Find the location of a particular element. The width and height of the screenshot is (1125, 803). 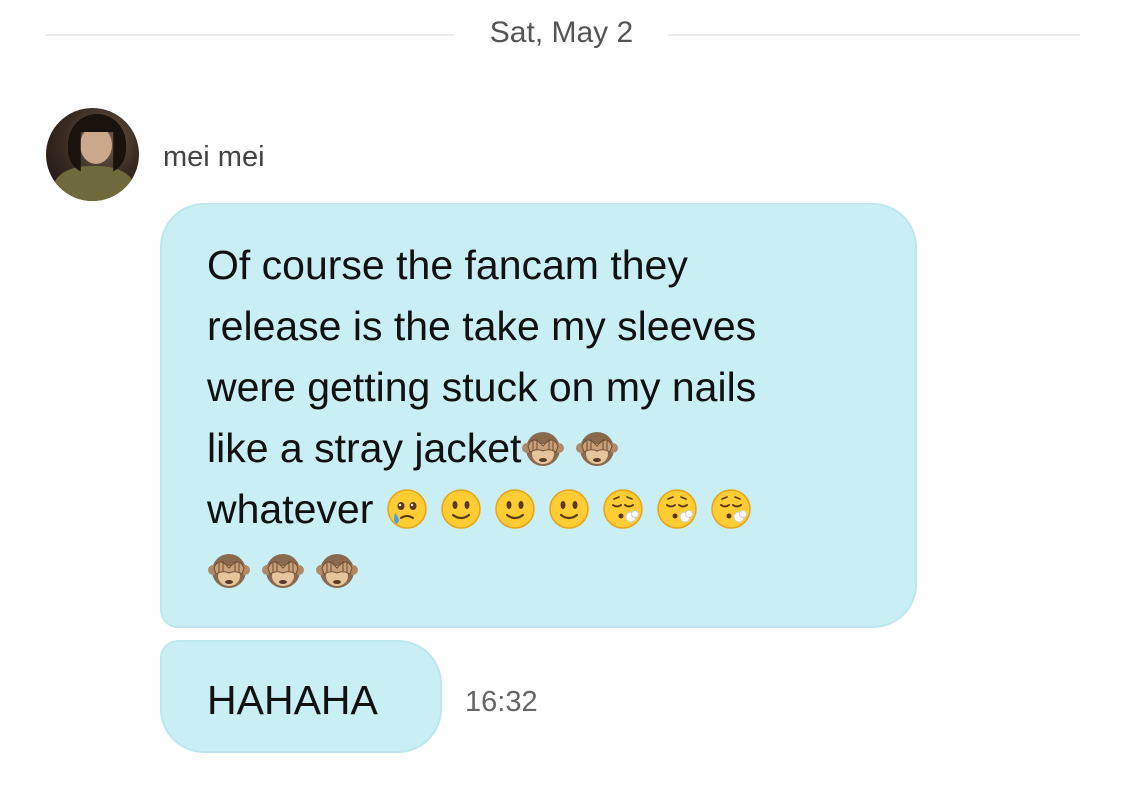

message-line-4: like a stray jacket is located at coordinates (546, 448).